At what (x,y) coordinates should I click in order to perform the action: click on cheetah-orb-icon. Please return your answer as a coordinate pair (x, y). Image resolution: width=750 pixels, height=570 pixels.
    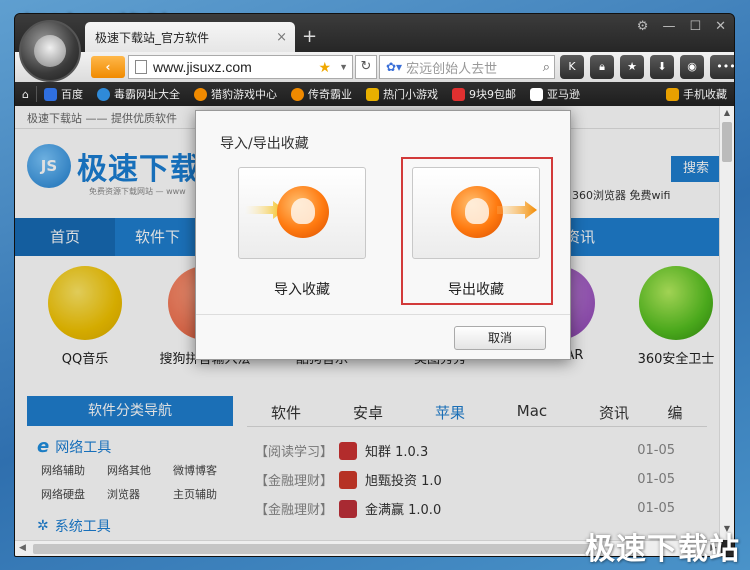
    Looking at the image, I should click on (303, 212).